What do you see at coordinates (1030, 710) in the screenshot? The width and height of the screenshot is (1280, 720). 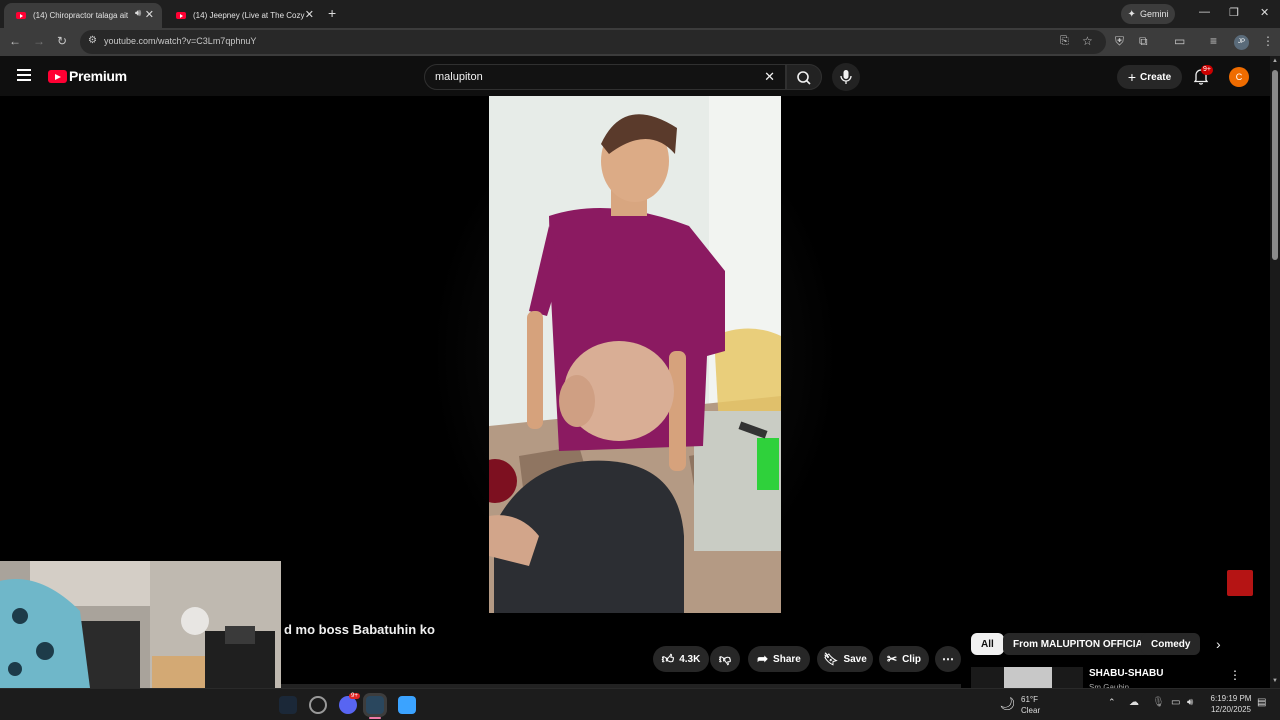 I see `weather-desc: Clear` at bounding box center [1030, 710].